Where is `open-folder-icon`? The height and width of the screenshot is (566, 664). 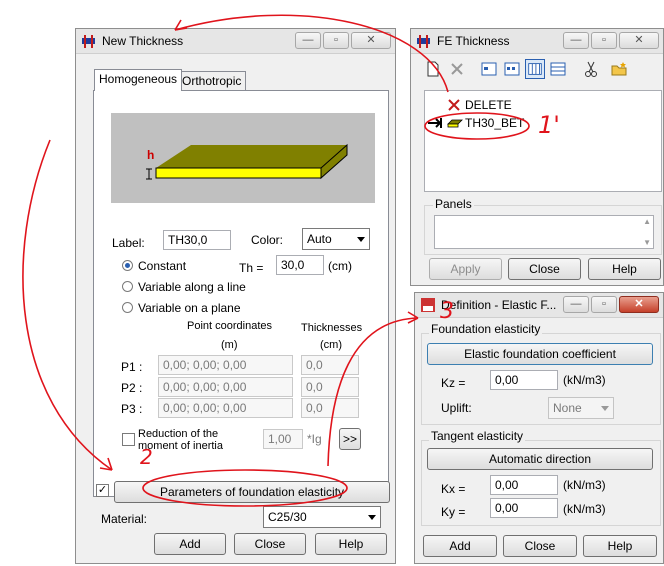
open-folder-icon is located at coordinates (619, 69).